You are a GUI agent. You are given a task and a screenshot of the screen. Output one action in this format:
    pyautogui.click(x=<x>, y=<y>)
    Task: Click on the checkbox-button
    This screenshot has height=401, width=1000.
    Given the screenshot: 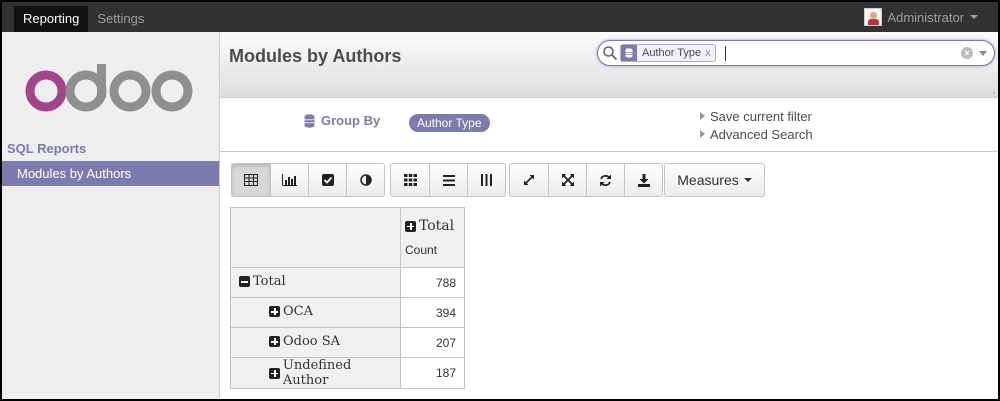 What is the action you would take?
    pyautogui.click(x=327, y=180)
    